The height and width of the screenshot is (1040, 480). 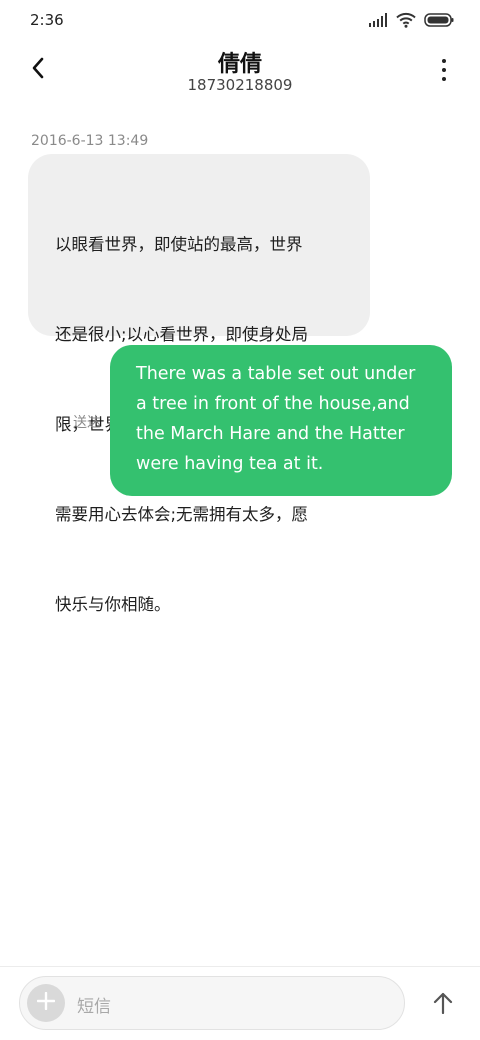 I want to click on delivery-status: 送达, so click(x=87, y=423).